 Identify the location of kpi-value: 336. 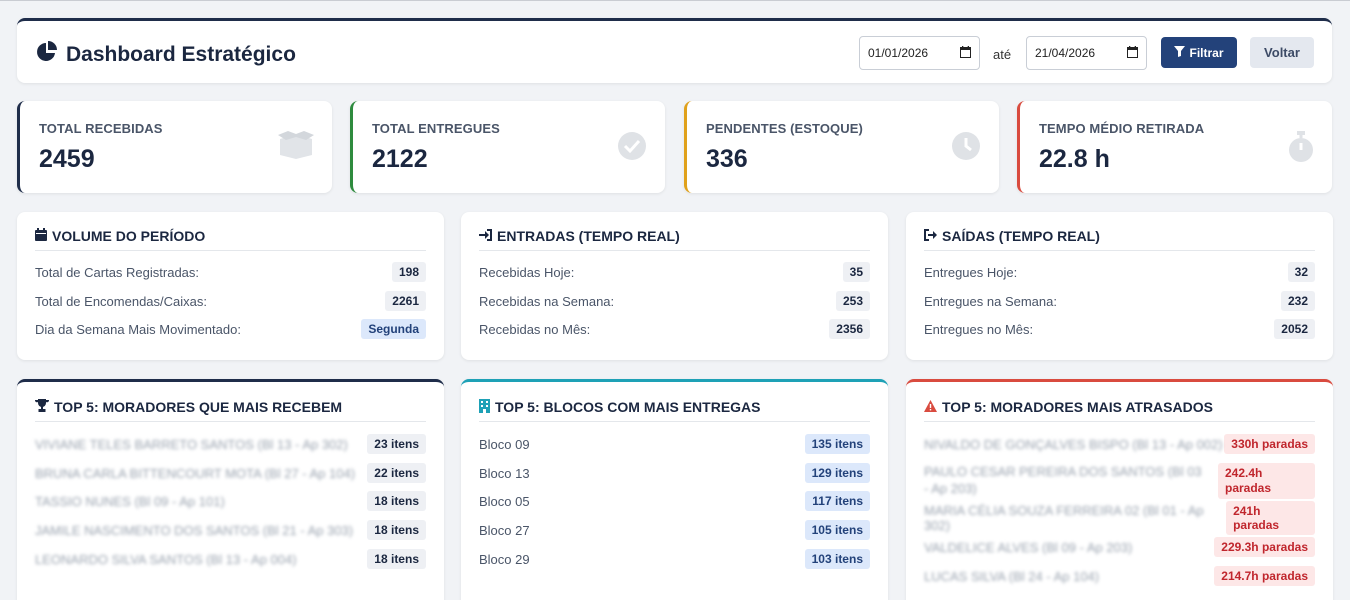
(727, 159).